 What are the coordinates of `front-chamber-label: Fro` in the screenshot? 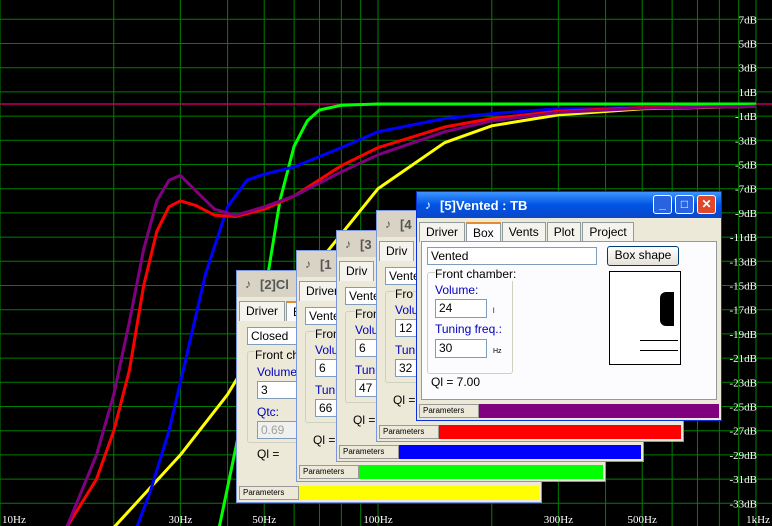 It's located at (404, 294).